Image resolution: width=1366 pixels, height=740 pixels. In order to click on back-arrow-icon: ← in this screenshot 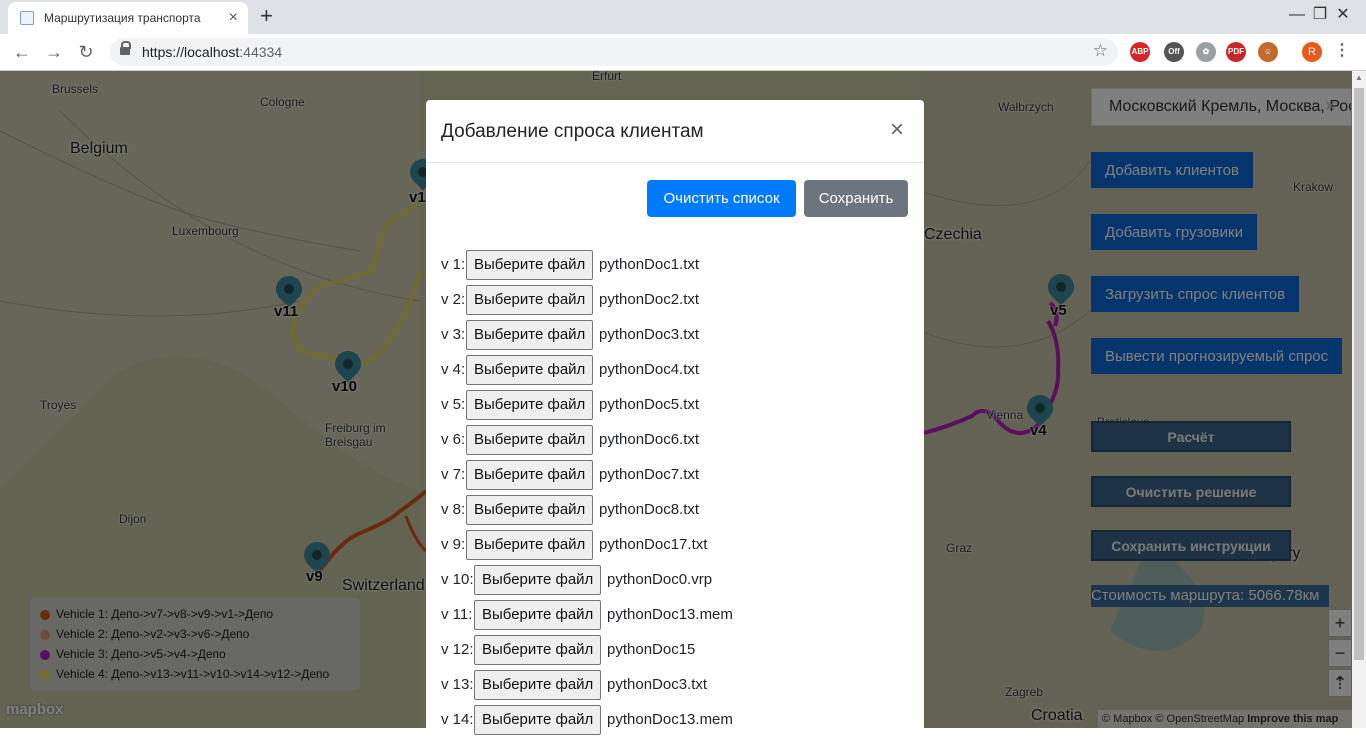, I will do `click(22, 52)`.